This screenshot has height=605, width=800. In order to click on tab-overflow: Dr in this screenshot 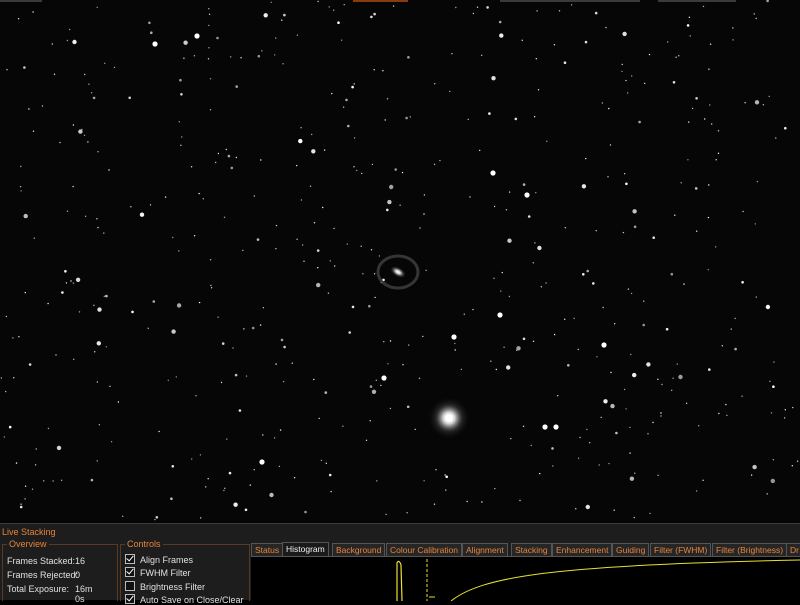, I will do `click(793, 549)`.